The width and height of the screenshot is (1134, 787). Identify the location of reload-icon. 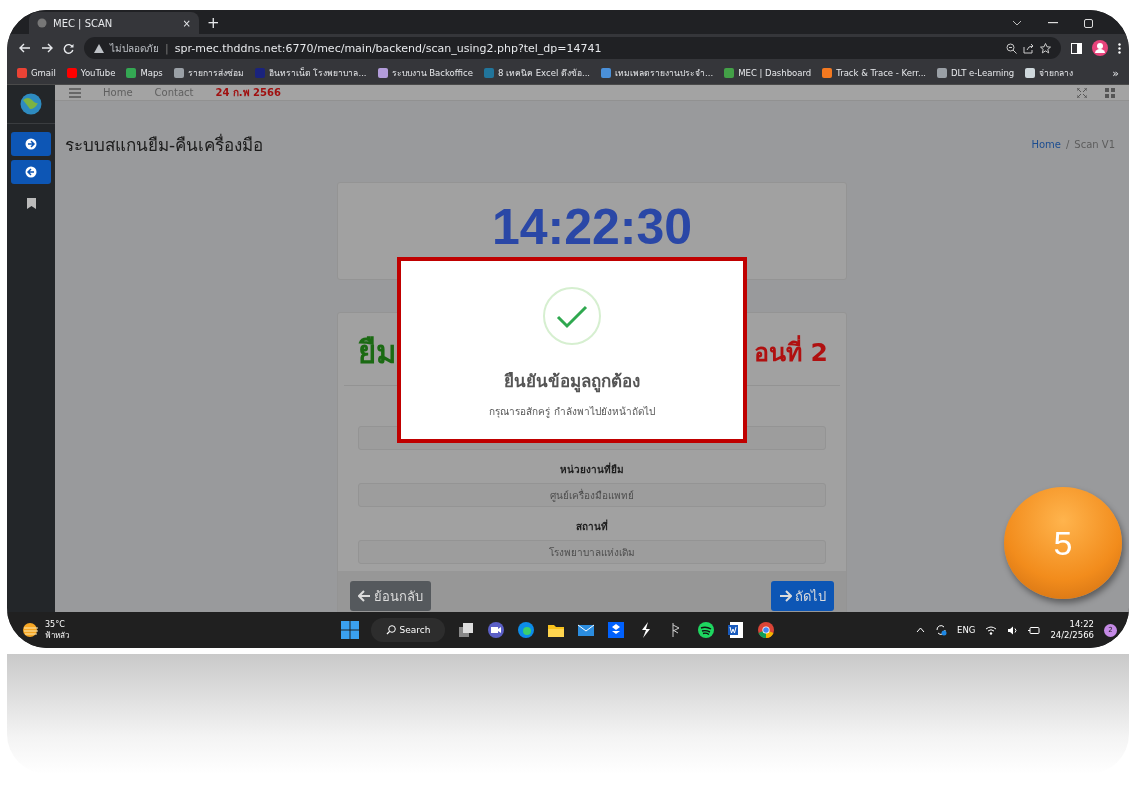
(68, 48).